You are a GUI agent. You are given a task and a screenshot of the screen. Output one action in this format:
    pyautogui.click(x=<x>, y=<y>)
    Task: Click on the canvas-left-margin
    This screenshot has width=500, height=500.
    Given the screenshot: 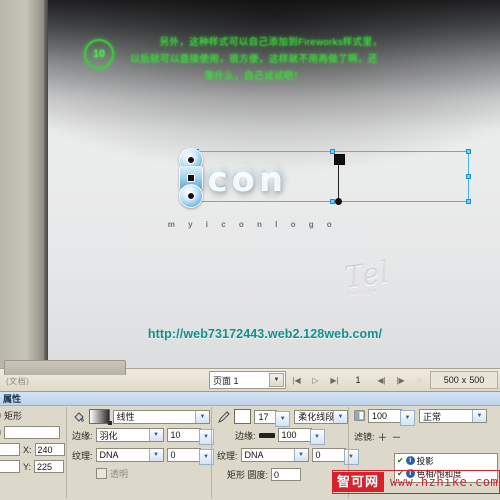 What is the action you would take?
    pyautogui.click(x=24, y=184)
    